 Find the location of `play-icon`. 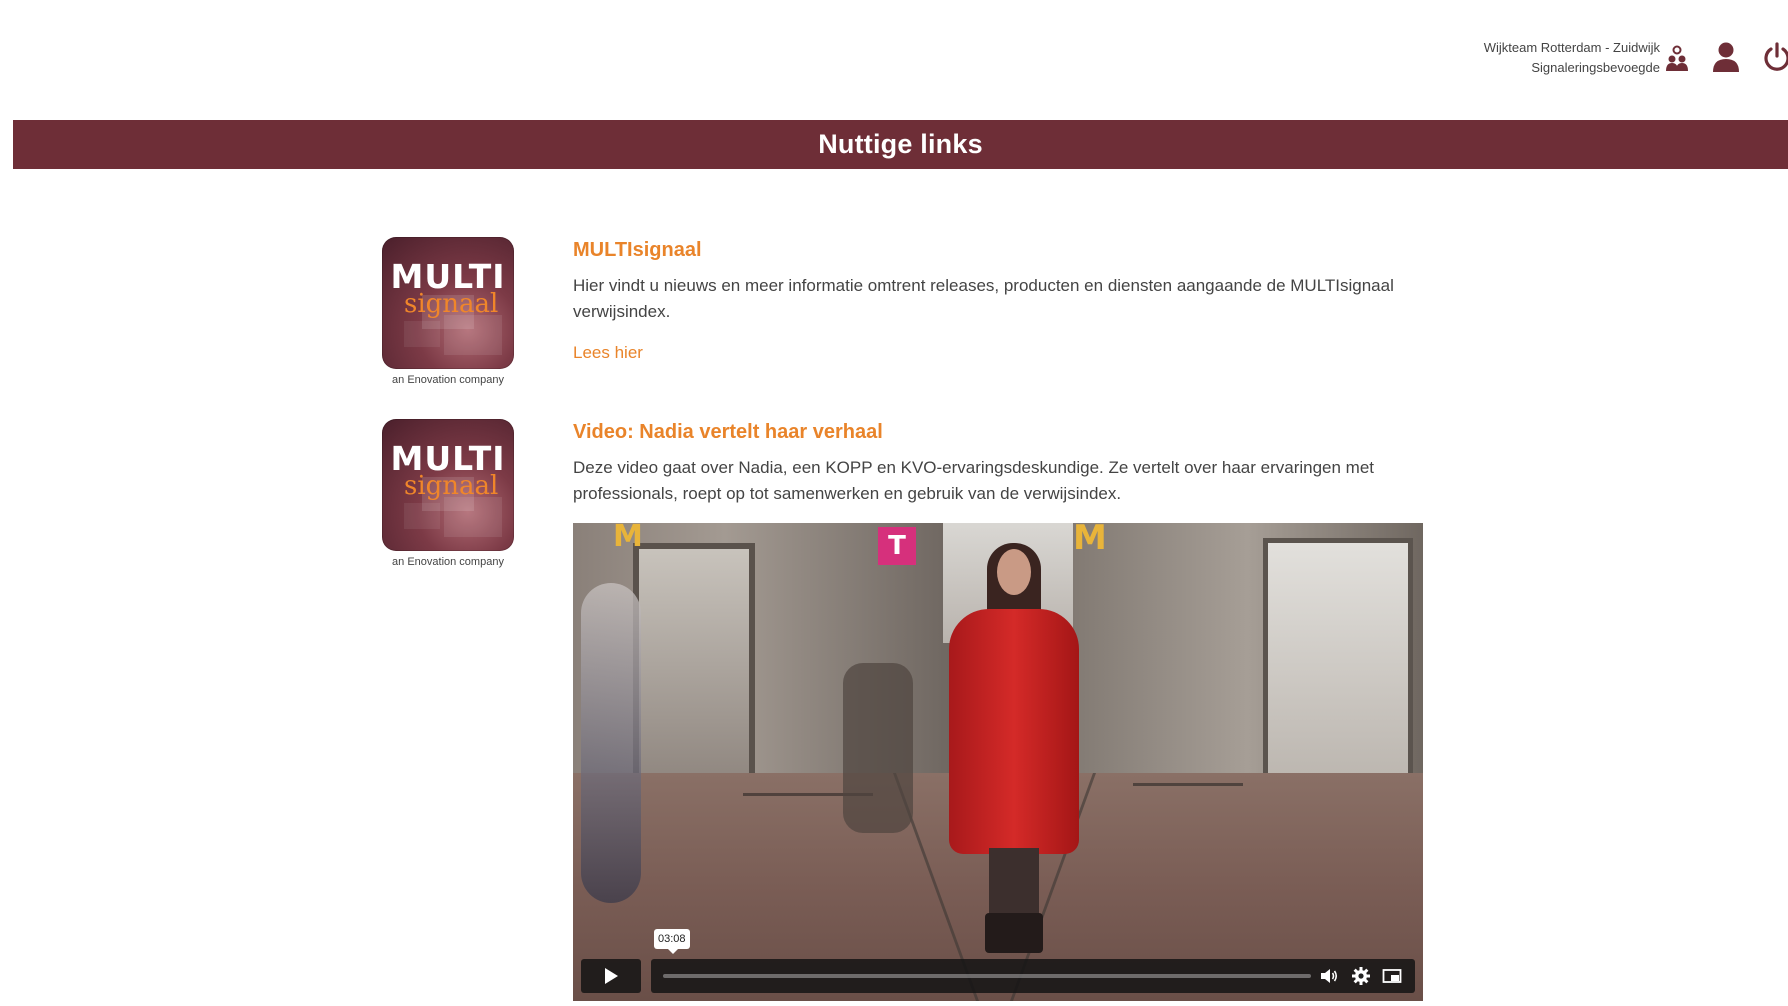

play-icon is located at coordinates (611, 976).